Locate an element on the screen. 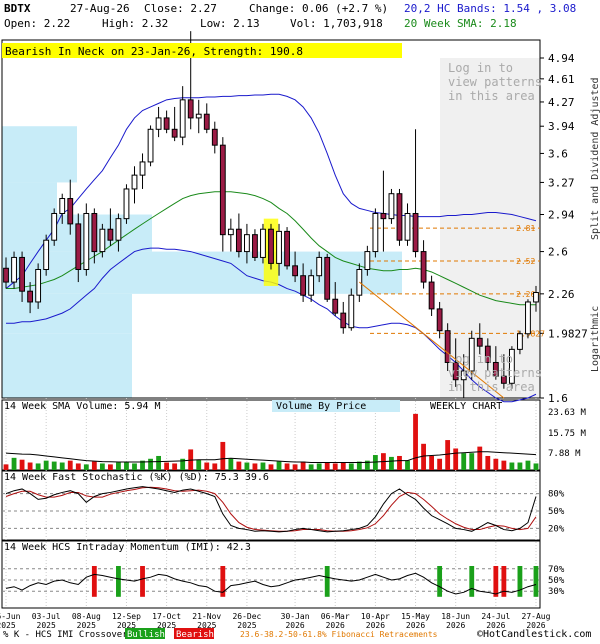 The width and height of the screenshot is (600, 644). imi-tick-label: 50% is located at coordinates (556, 581).